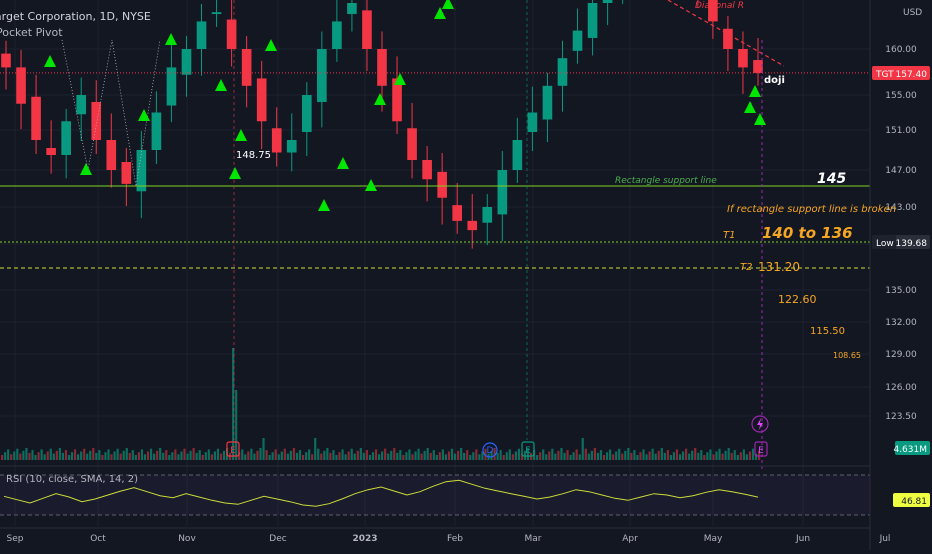 This screenshot has height=554, width=932. I want to click on time-tick-label: May, so click(713, 539).